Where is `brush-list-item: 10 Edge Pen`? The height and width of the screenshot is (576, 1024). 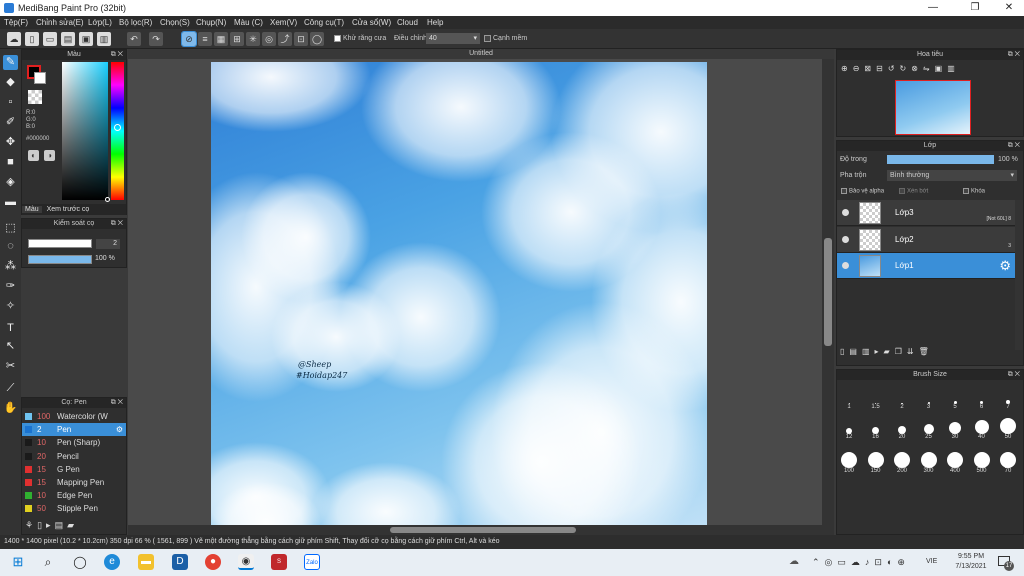 brush-list-item: 10 Edge Pen is located at coordinates (74, 495).